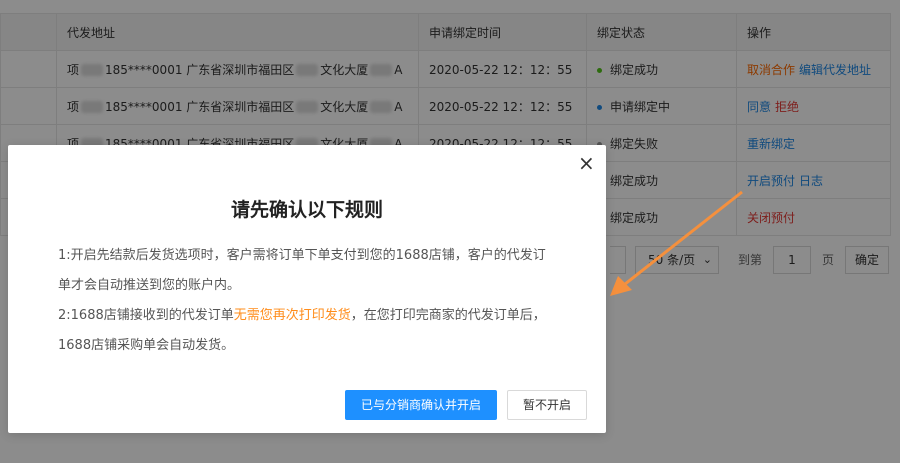  What do you see at coordinates (306, 210) in the screenshot?
I see `modal-title: 请先确认以下规则` at bounding box center [306, 210].